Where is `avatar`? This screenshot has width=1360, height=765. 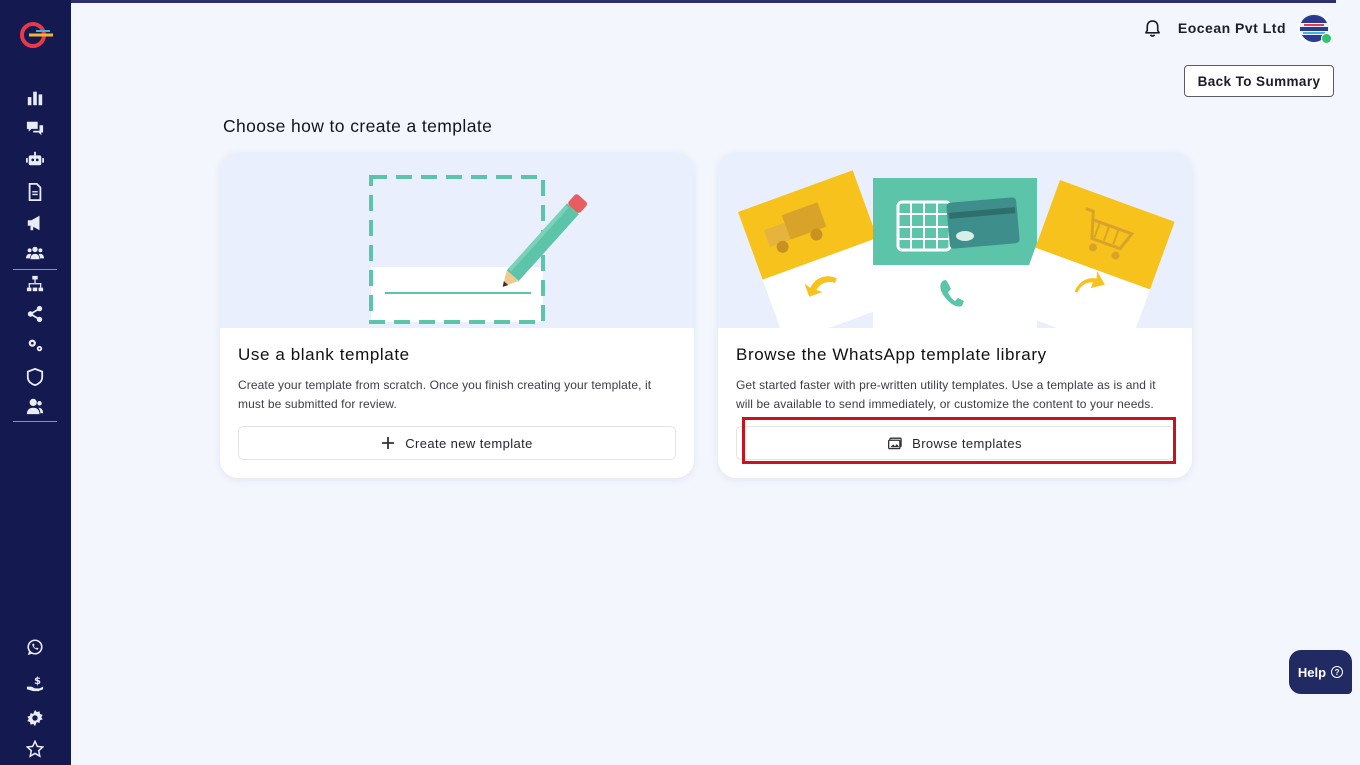
avatar is located at coordinates (1315, 28).